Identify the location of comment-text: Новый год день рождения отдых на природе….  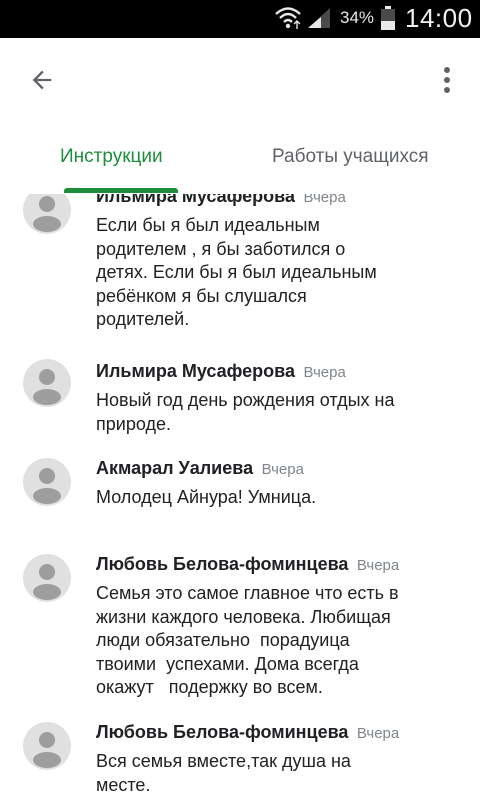
(245, 412).